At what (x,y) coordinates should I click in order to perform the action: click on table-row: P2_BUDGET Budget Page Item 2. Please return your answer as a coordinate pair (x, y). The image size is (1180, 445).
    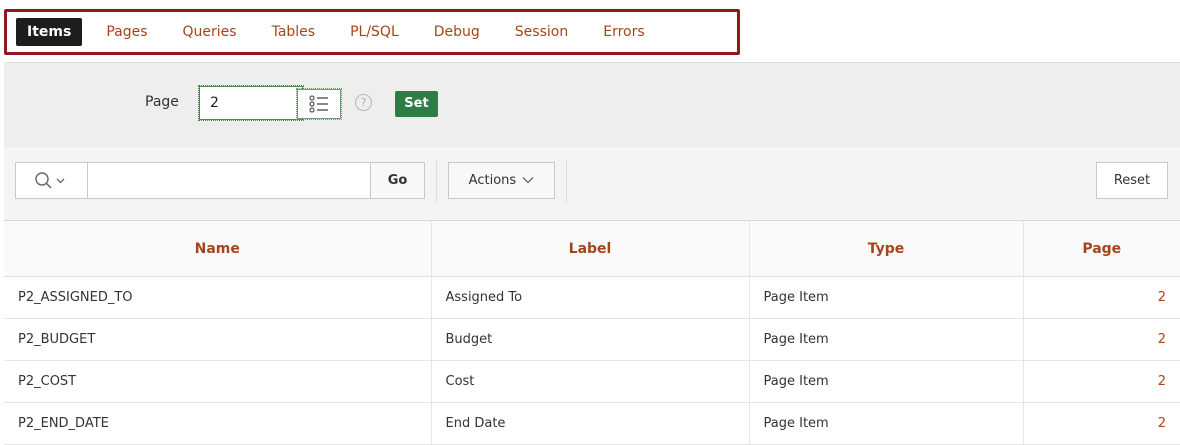
    Looking at the image, I should click on (592, 339).